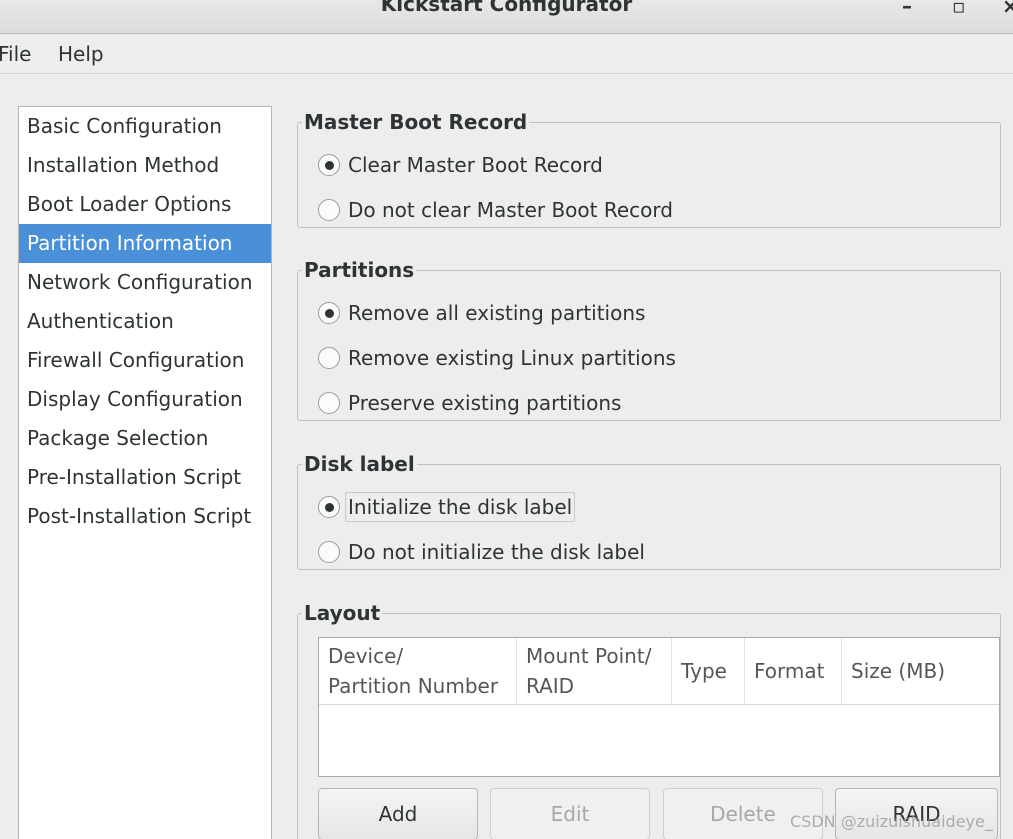  I want to click on close-button: ×, so click(1007, 9).